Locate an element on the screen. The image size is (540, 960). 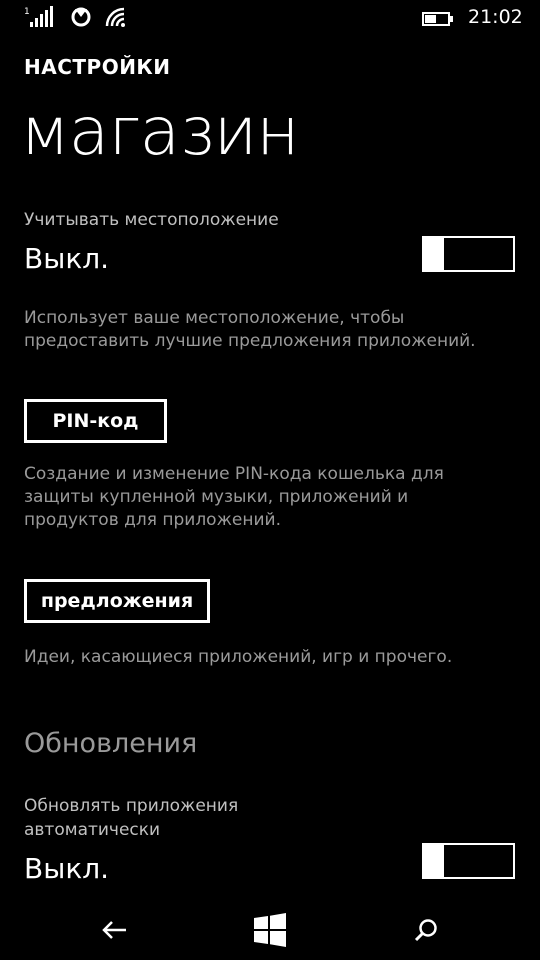
clock: 21:02 is located at coordinates (495, 17).